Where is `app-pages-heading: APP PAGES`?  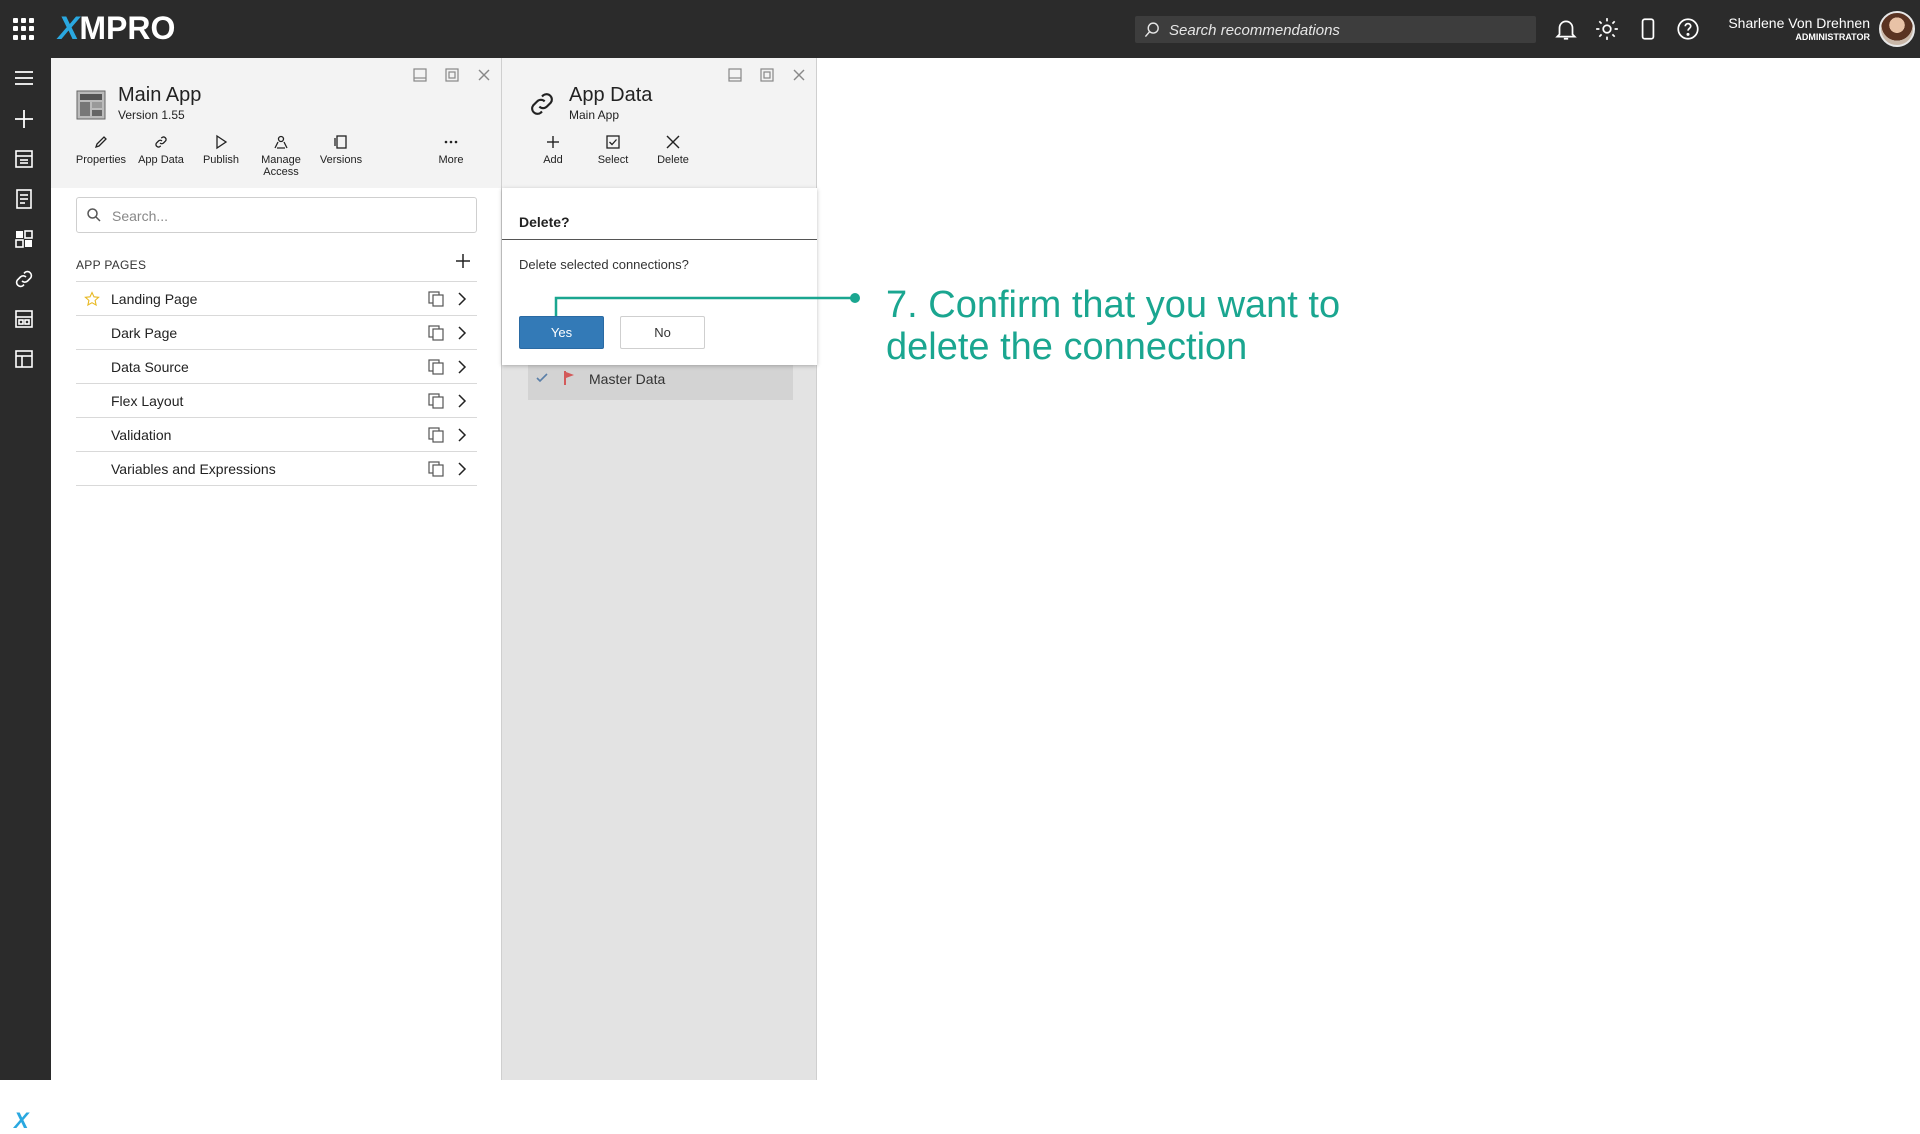 app-pages-heading: APP PAGES is located at coordinates (111, 265).